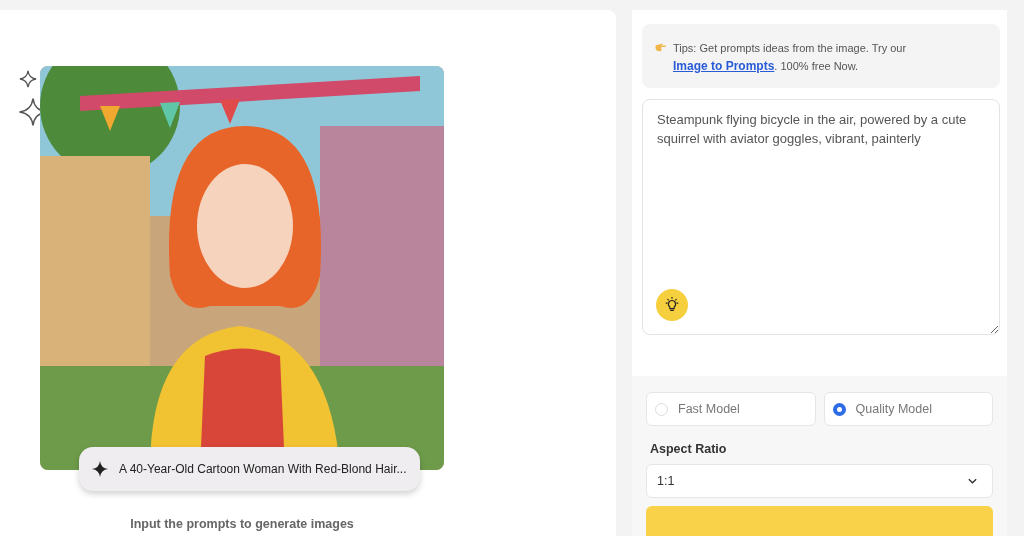 Image resolution: width=1024 pixels, height=536 pixels. I want to click on hint-text: Input the prompts to generate images, so click(242, 524).